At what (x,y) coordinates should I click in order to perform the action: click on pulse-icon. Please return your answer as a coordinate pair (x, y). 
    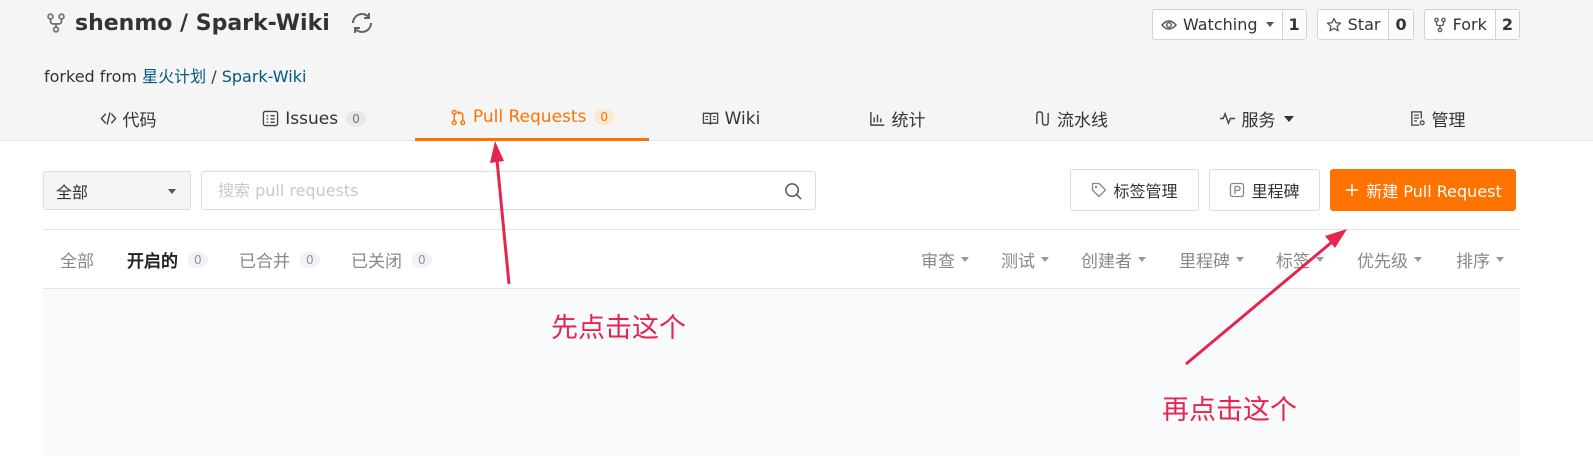
    Looking at the image, I should click on (1227, 118).